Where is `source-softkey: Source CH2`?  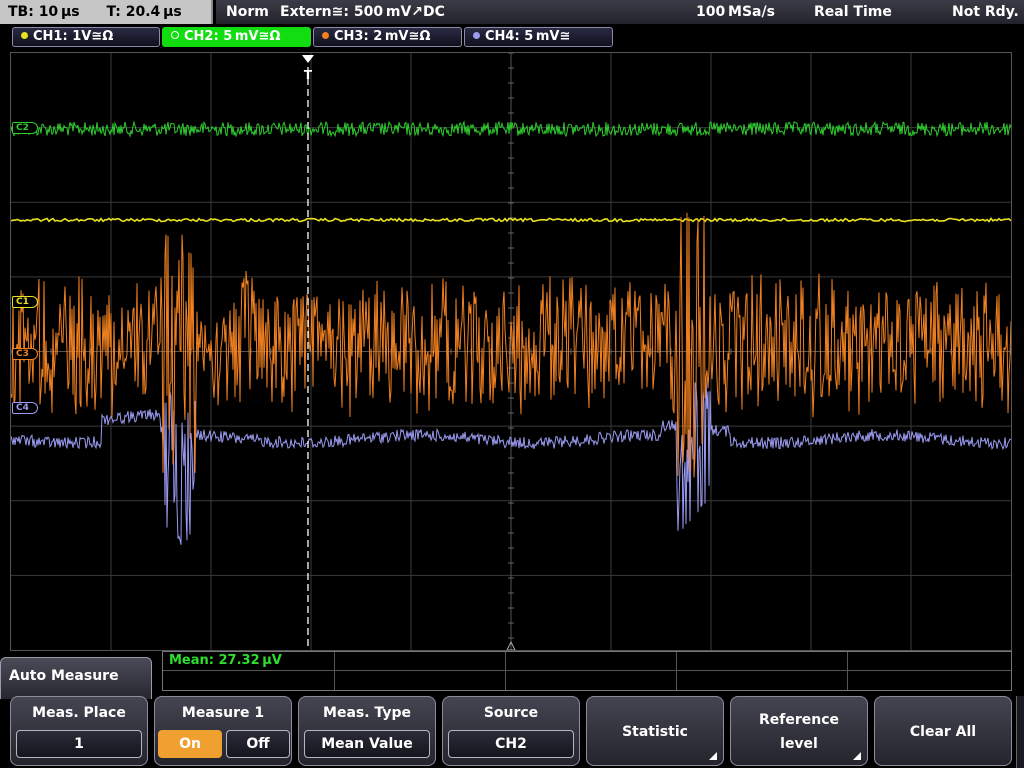 source-softkey: Source CH2 is located at coordinates (511, 731).